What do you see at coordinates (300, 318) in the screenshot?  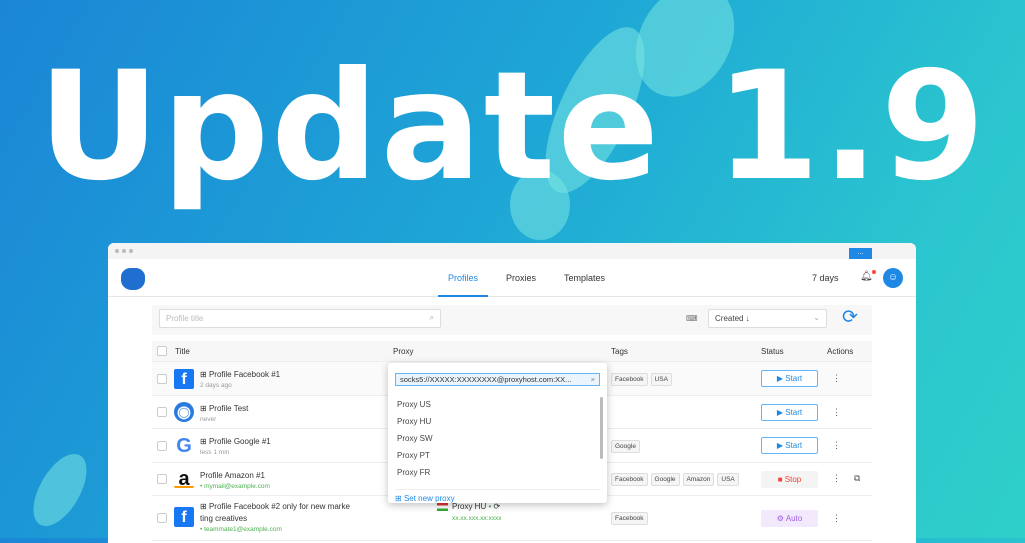 I see `search-input: Profile title ⌕` at bounding box center [300, 318].